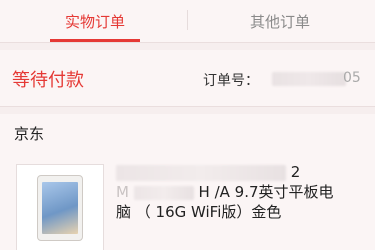  Describe the element at coordinates (122, 192) in the screenshot. I see `product-name-line-2-faded: M` at that location.